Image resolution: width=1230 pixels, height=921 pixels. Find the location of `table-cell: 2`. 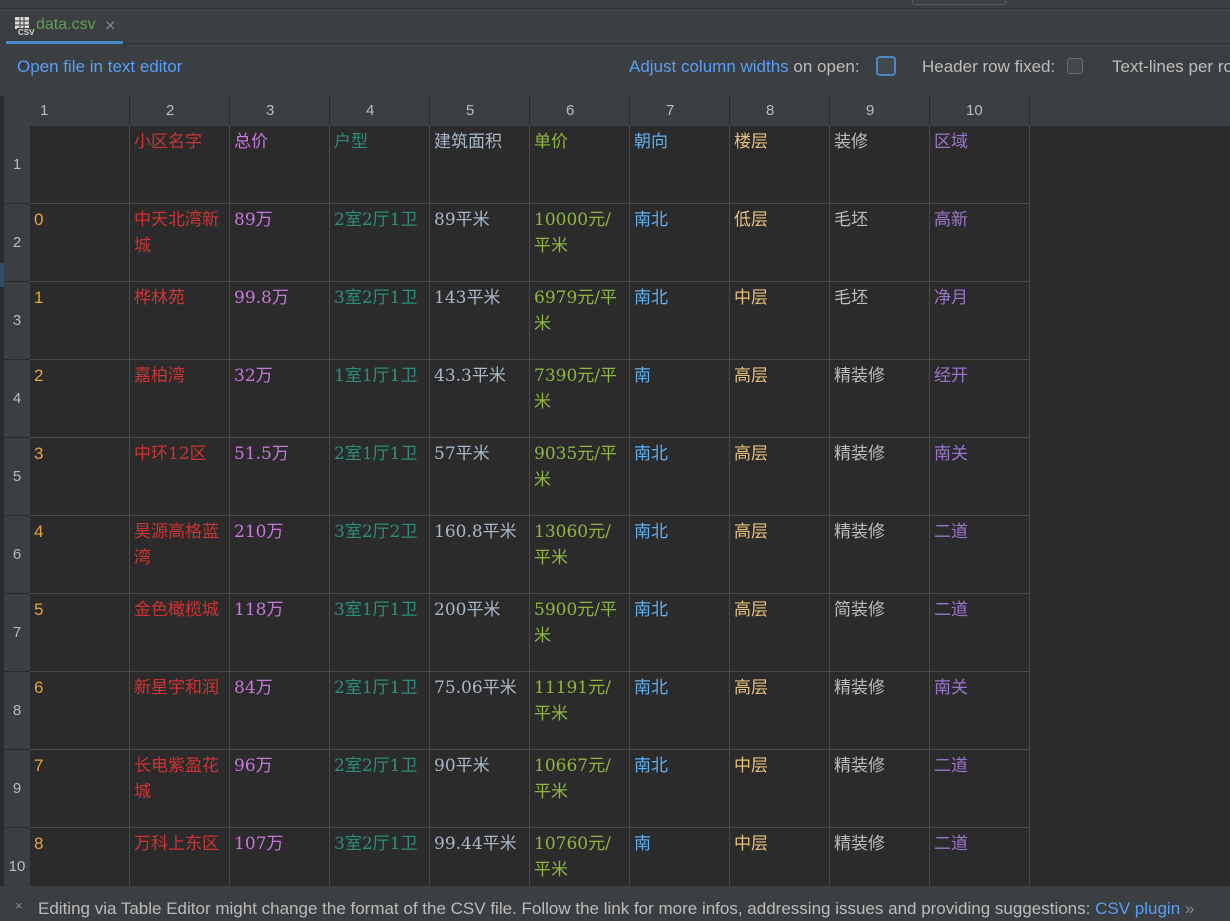

table-cell: 2 is located at coordinates (80, 399).